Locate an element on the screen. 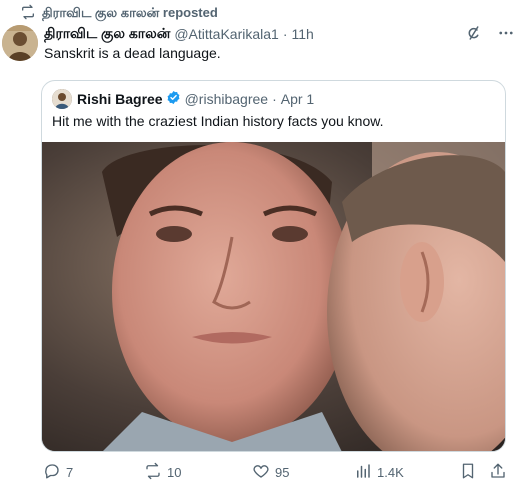 This screenshot has height=495, width=525. quote-header: Rishi Bagree @rishibagree · Apr 1 is located at coordinates (183, 99).